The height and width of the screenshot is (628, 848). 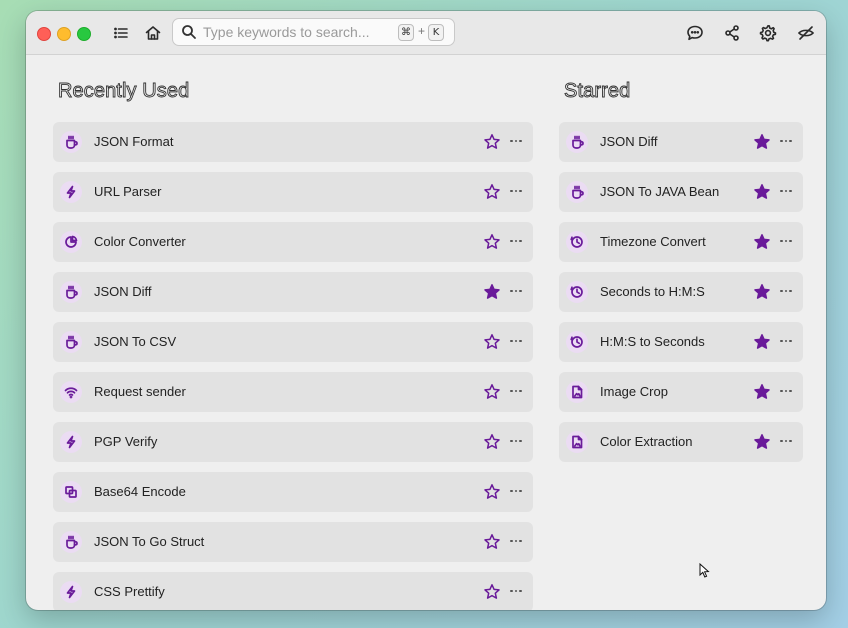 I want to click on tool-card-label: Color Extraction, so click(x=646, y=441).